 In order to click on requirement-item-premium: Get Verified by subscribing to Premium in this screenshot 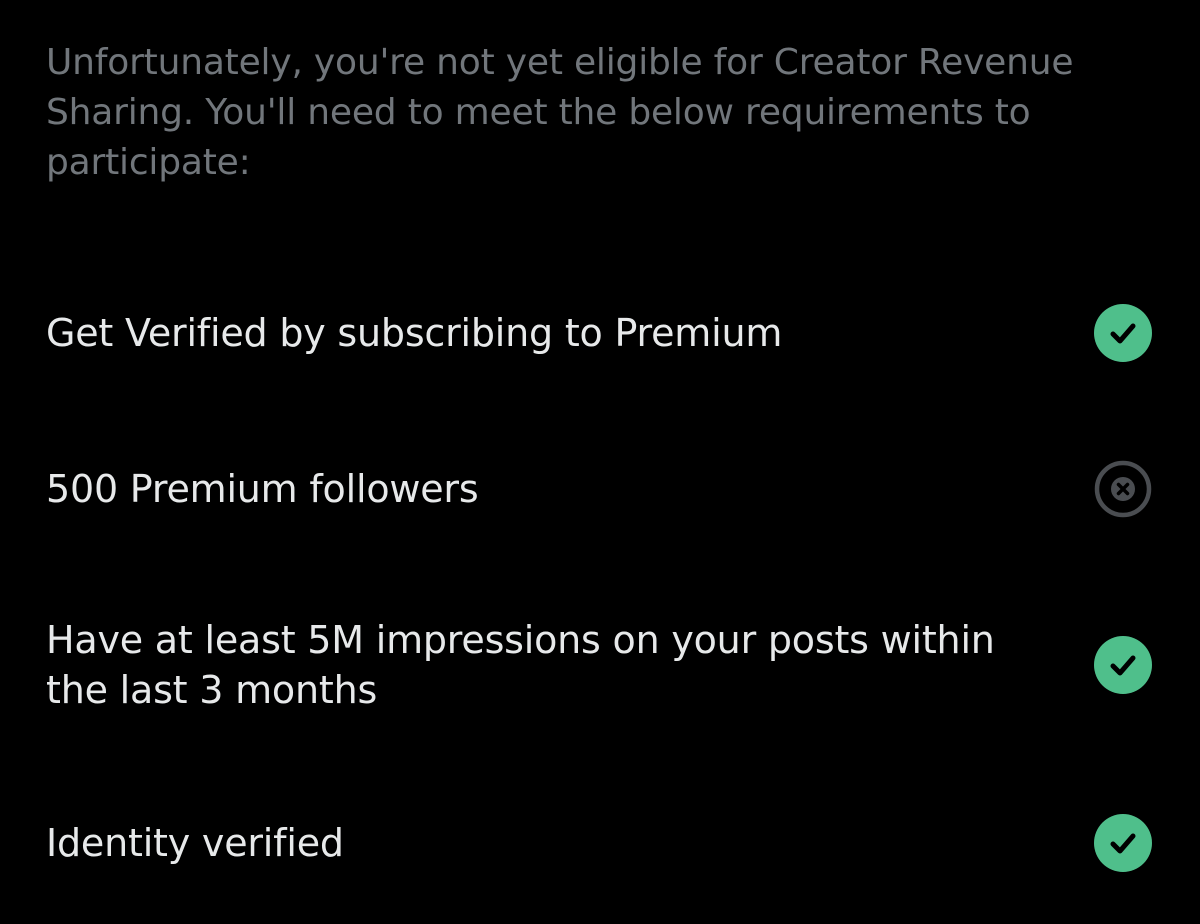, I will do `click(599, 333)`.